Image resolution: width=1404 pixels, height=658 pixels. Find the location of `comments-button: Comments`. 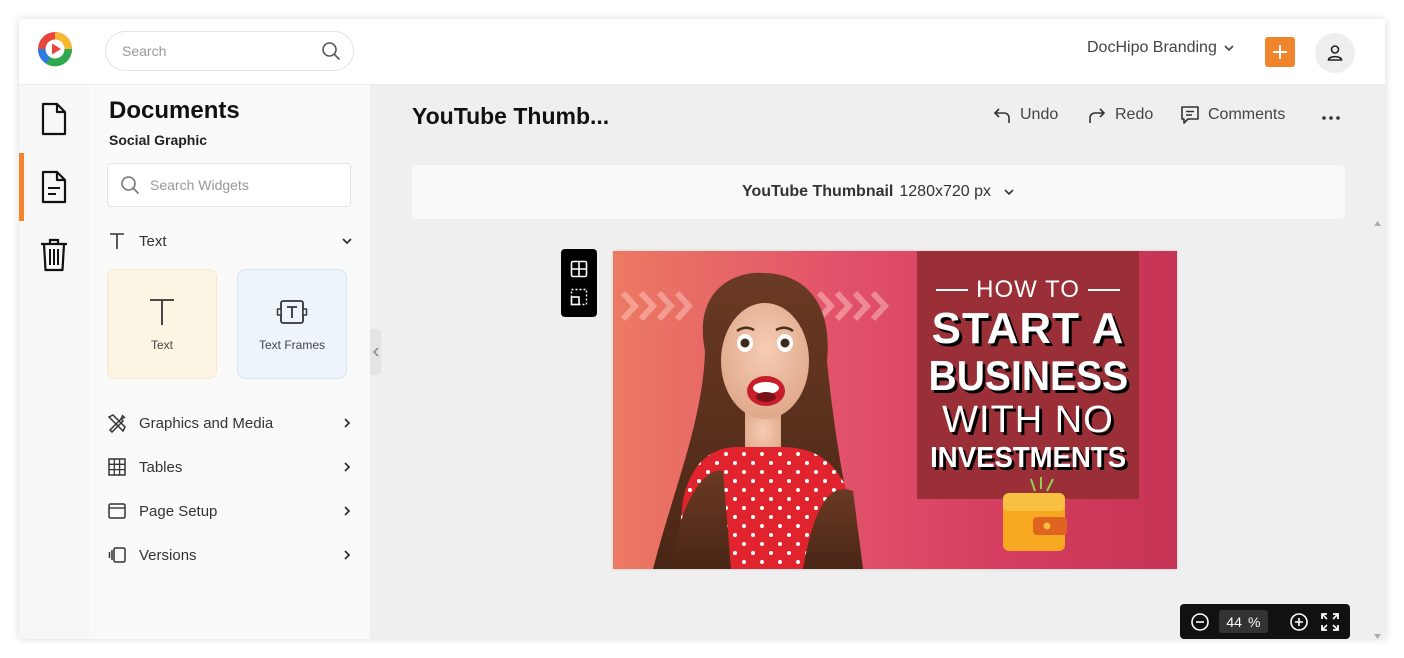

comments-button: Comments is located at coordinates (1232, 115).